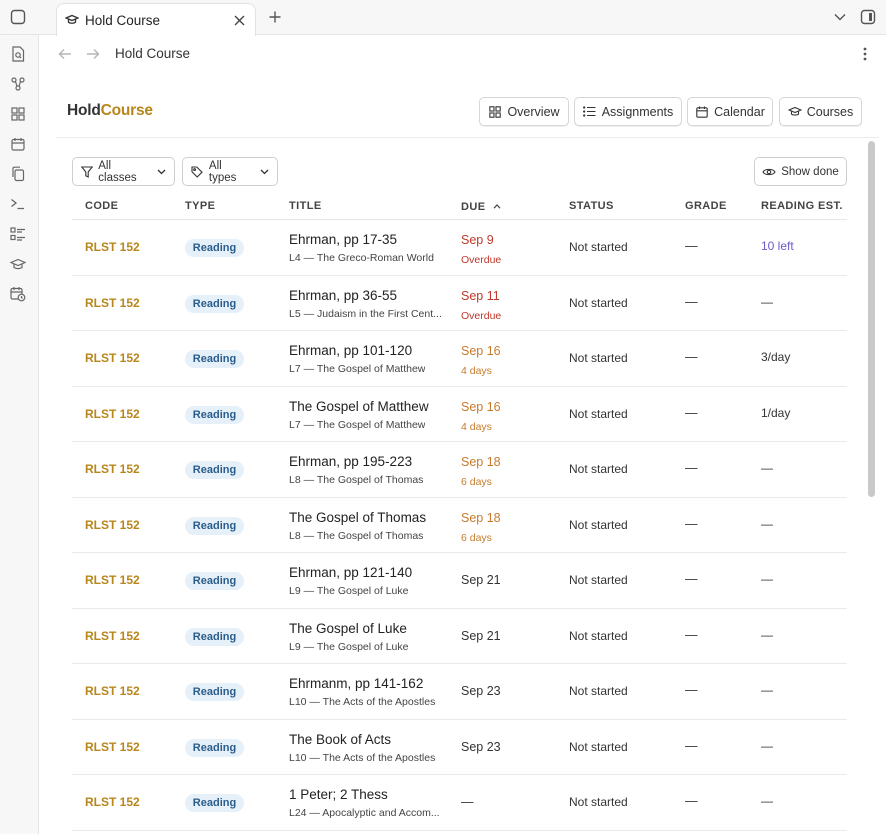 The width and height of the screenshot is (886, 834). I want to click on forward-arrow-icon, so click(93, 54).